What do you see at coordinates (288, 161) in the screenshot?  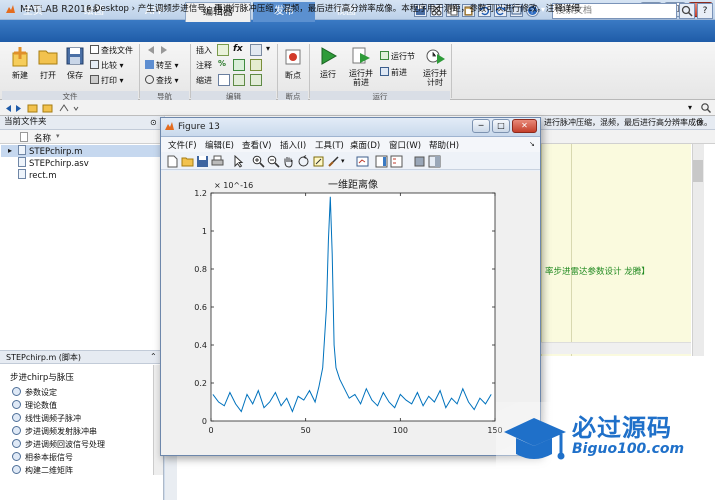 I see `pan-hand-icon` at bounding box center [288, 161].